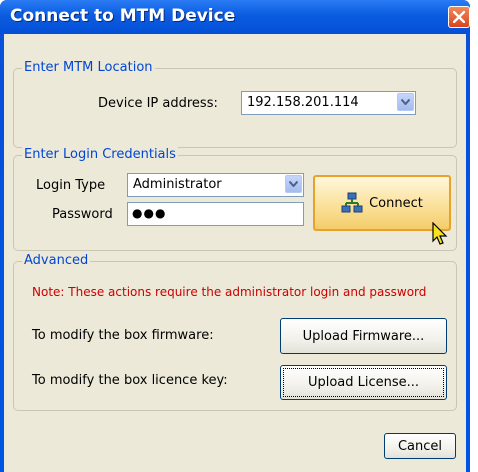 The width and height of the screenshot is (478, 472). I want to click on window-title: Connect to MTM Device, so click(123, 16).